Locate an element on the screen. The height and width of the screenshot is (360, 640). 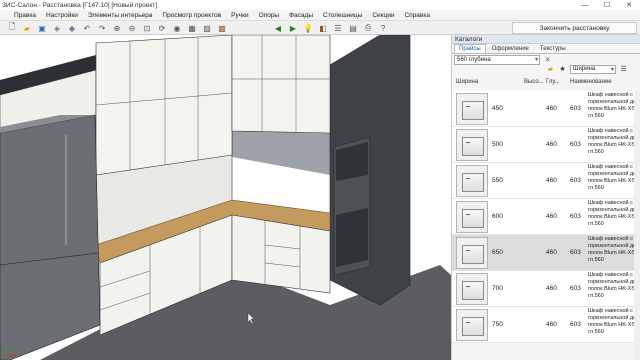
undo-icon: ↶ is located at coordinates (87, 28).